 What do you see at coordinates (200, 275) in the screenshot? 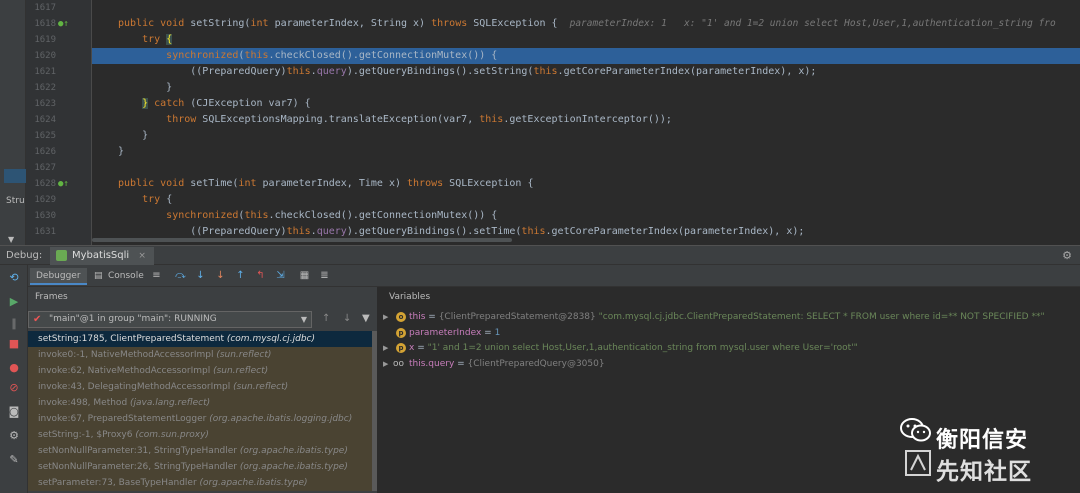
I see `step-into-icon: ↓` at bounding box center [200, 275].